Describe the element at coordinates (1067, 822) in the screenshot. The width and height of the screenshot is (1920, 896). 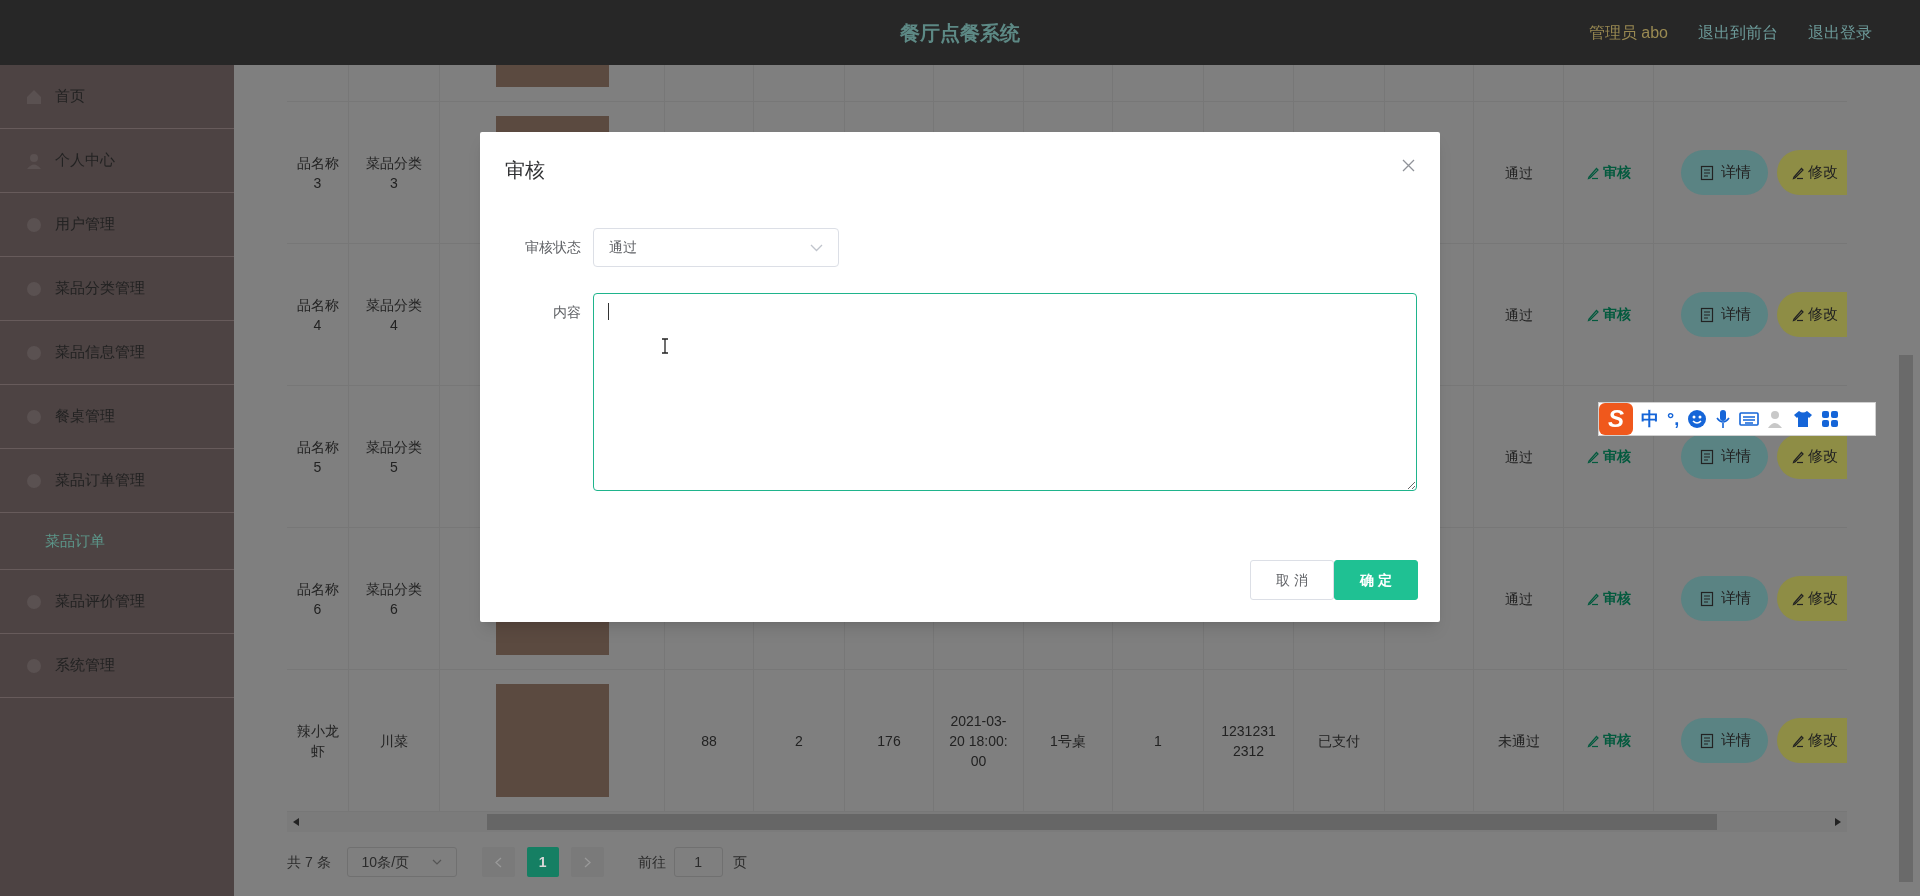
I see `horizontal-scrollbar` at that location.